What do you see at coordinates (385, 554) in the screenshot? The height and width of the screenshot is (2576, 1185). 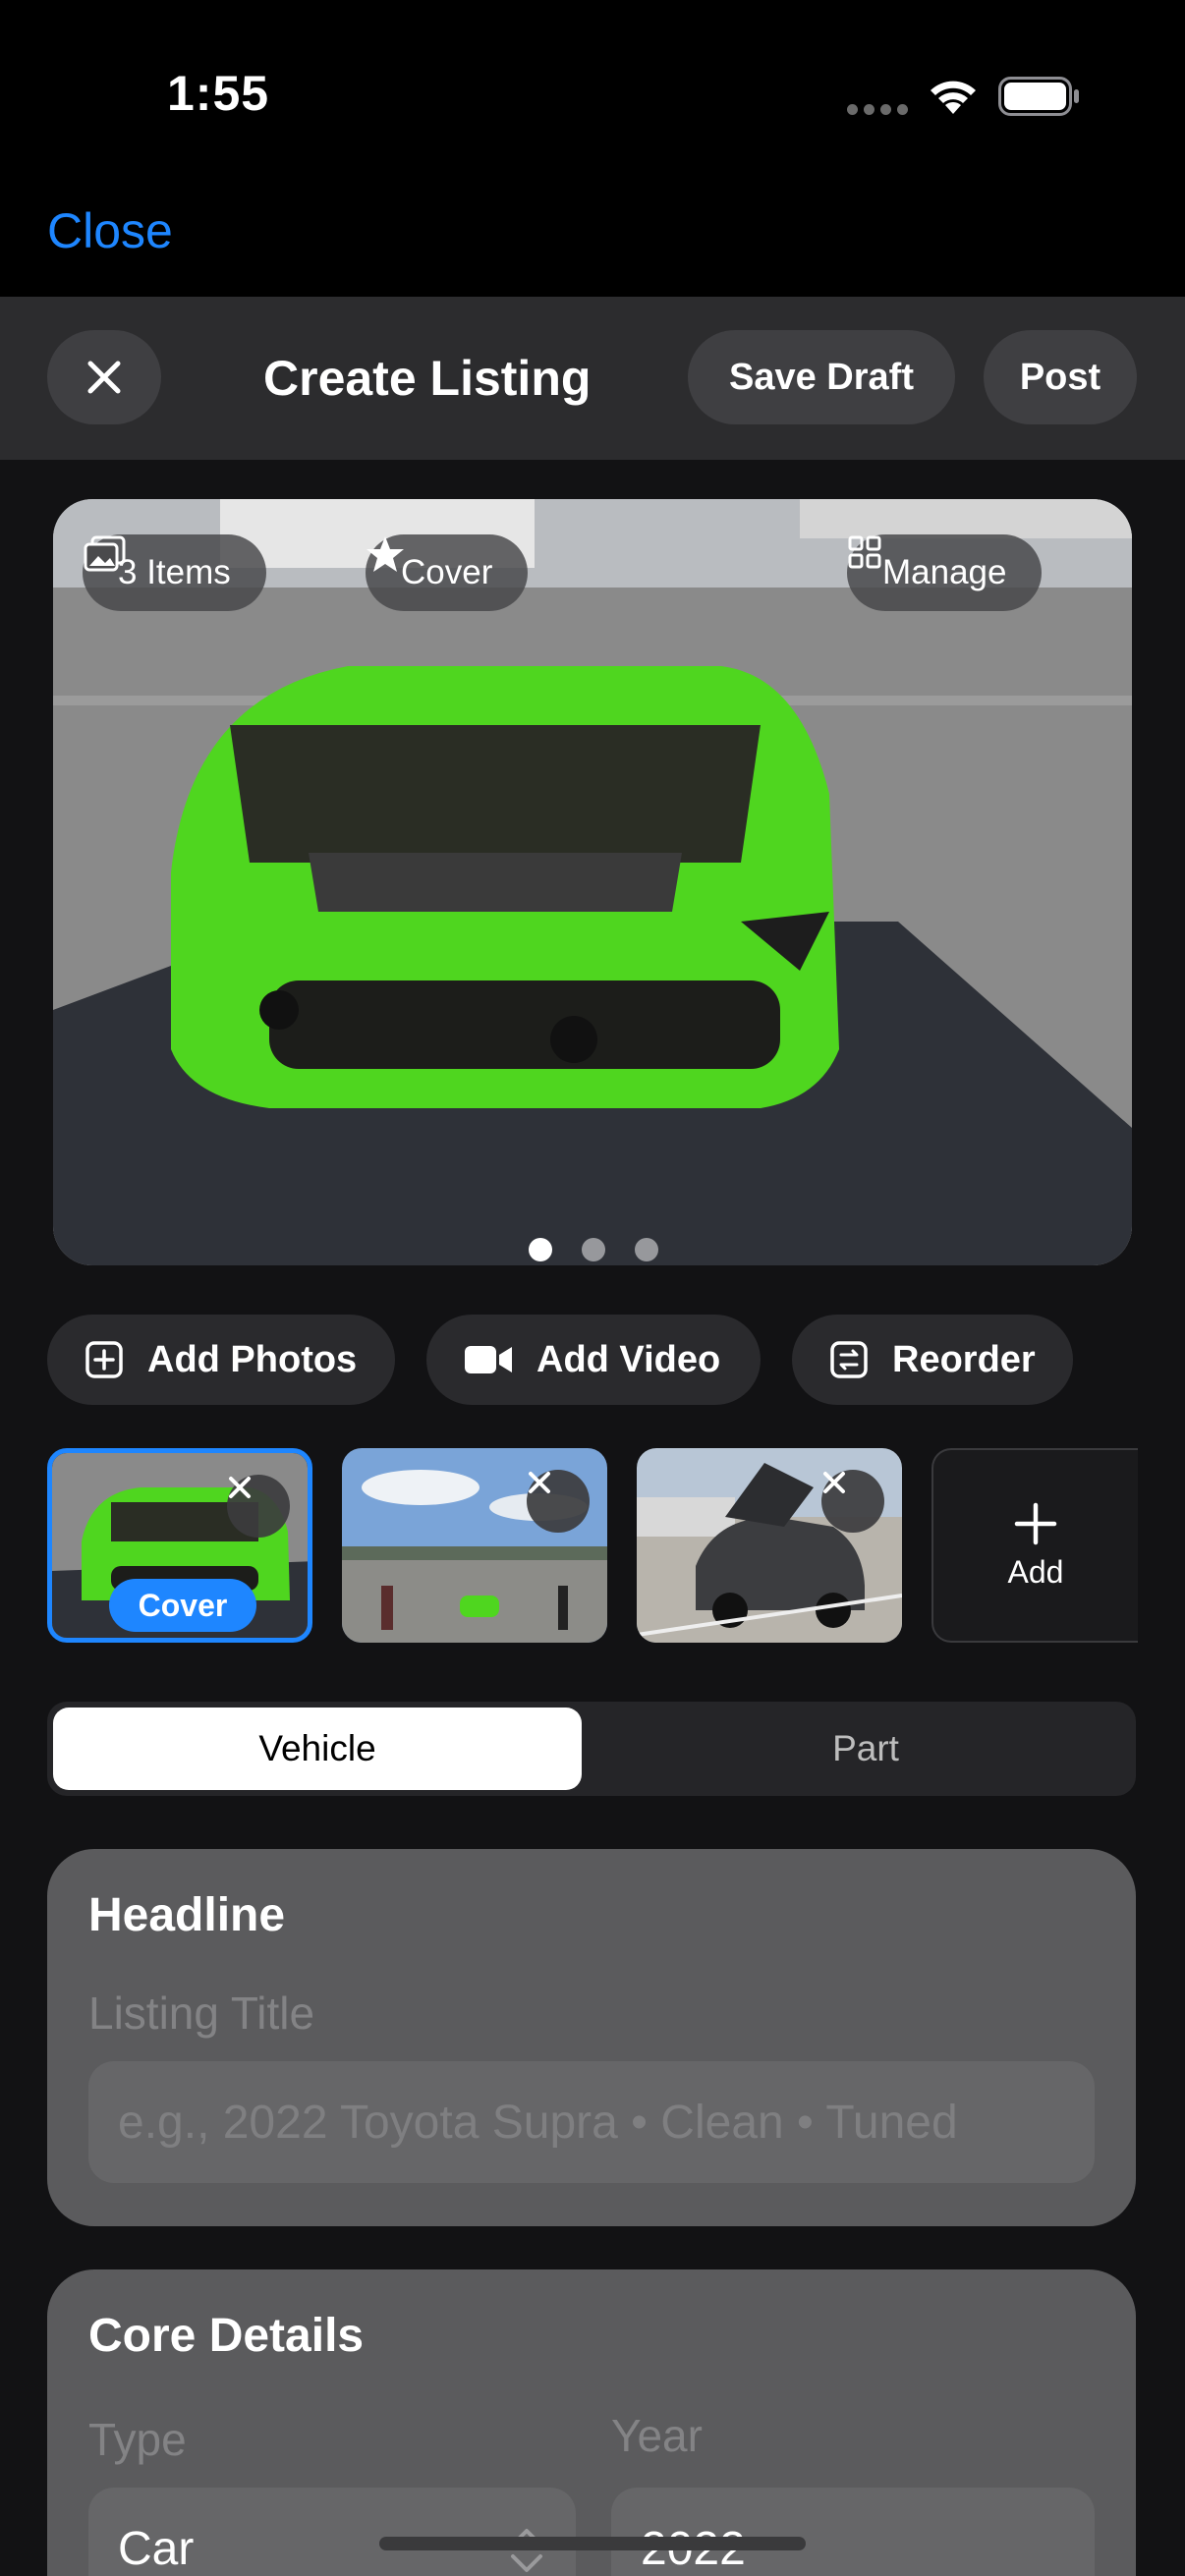 I see `star-icon` at bounding box center [385, 554].